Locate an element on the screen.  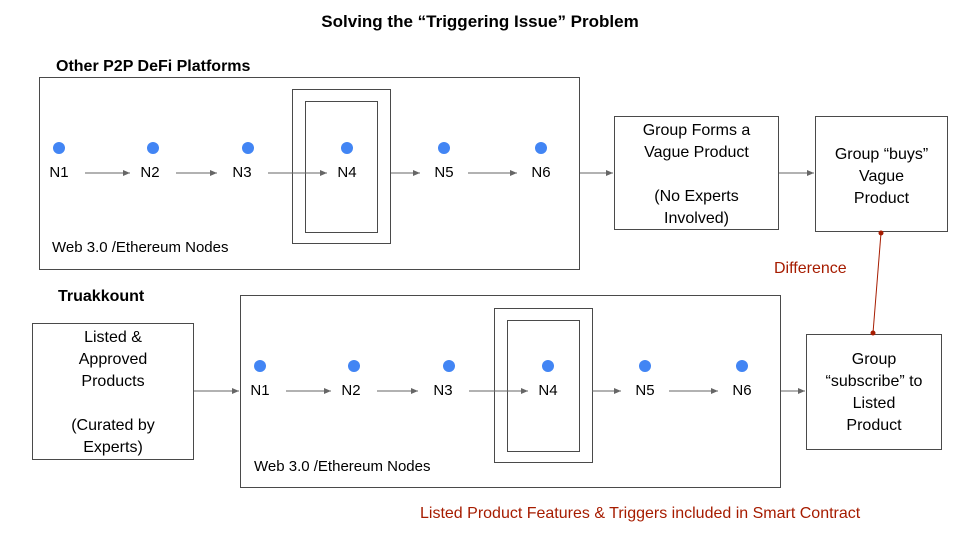
difference-connector-end-bottom is located at coordinates (873, 333).